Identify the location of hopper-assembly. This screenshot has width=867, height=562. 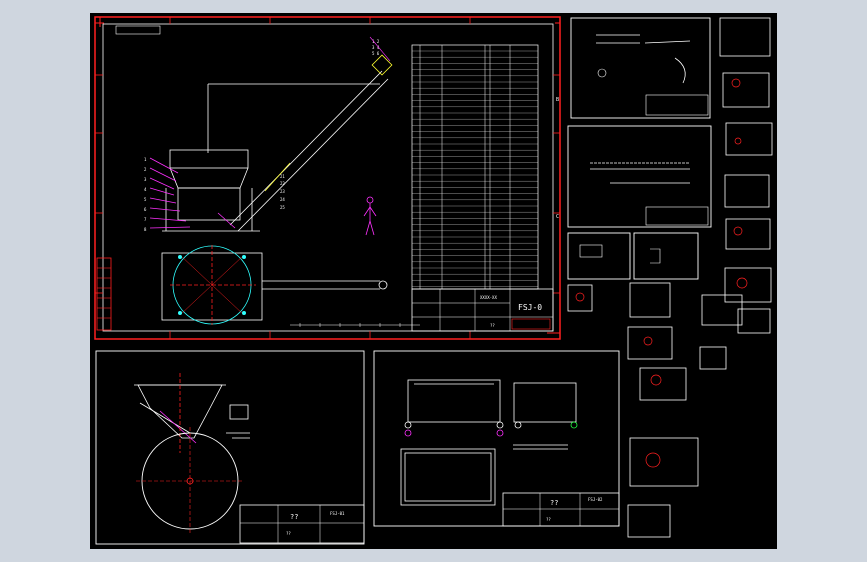
(264, 157).